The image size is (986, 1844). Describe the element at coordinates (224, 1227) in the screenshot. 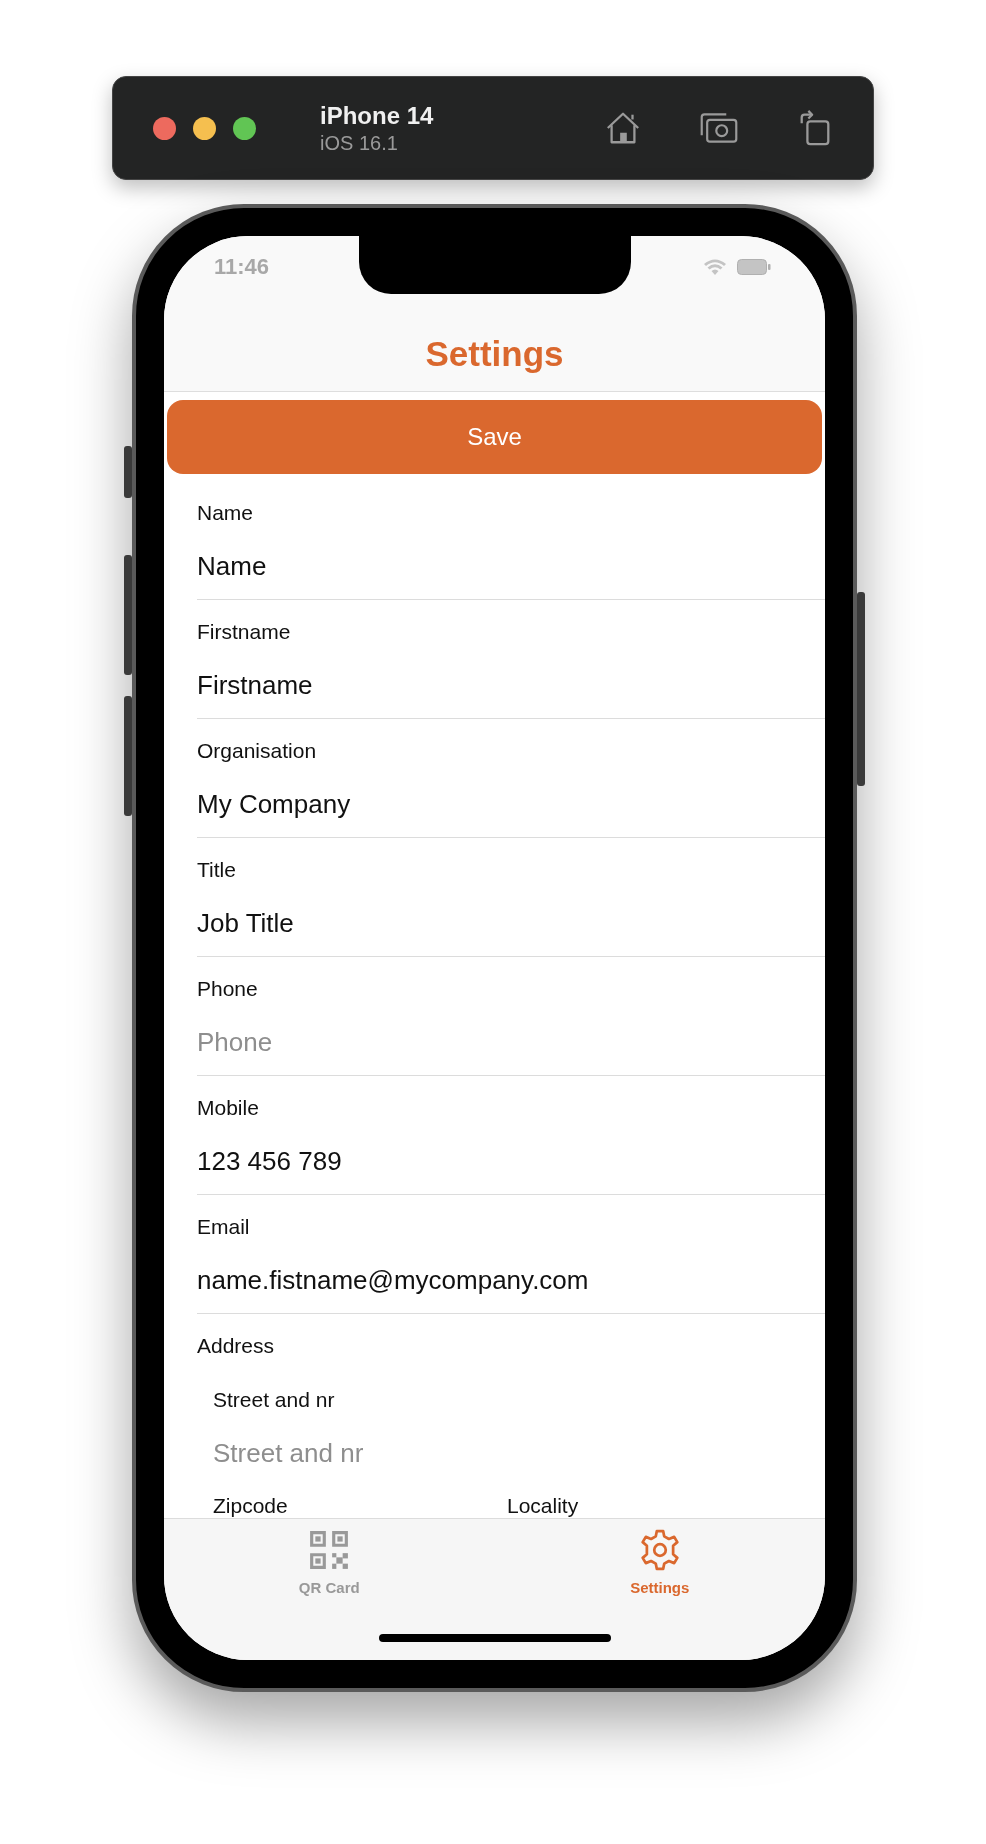

I see `field-label: Email` at that location.